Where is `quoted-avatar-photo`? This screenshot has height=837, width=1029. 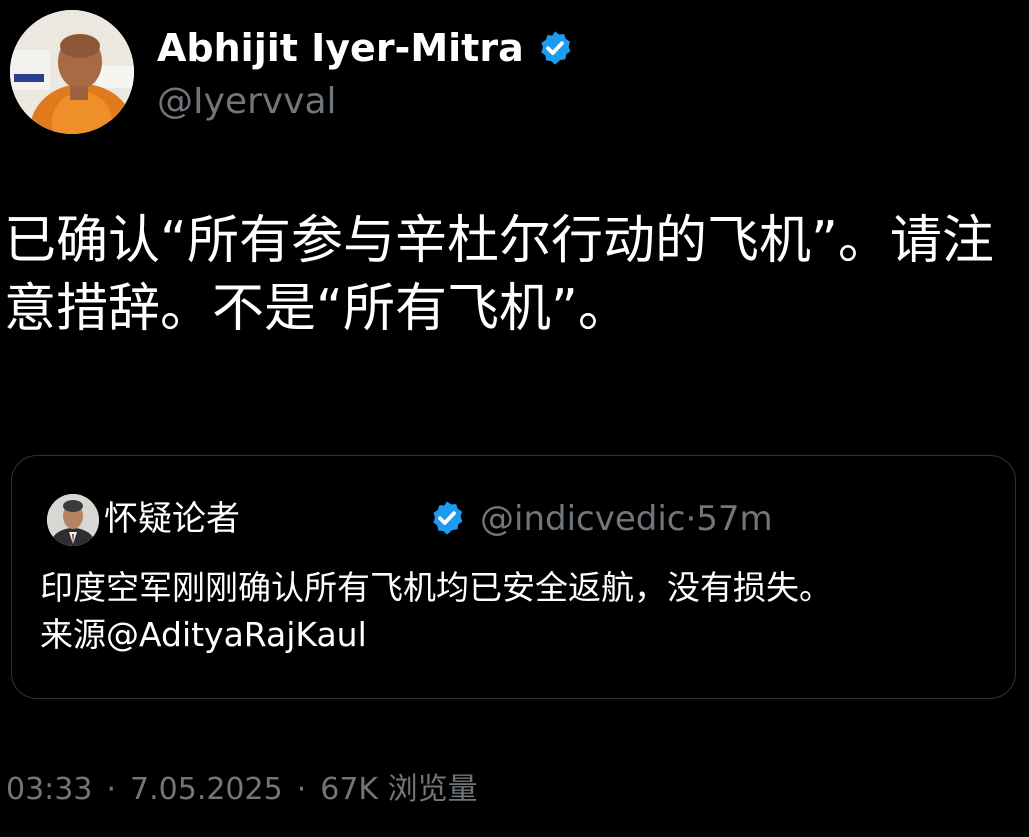 quoted-avatar-photo is located at coordinates (73, 520).